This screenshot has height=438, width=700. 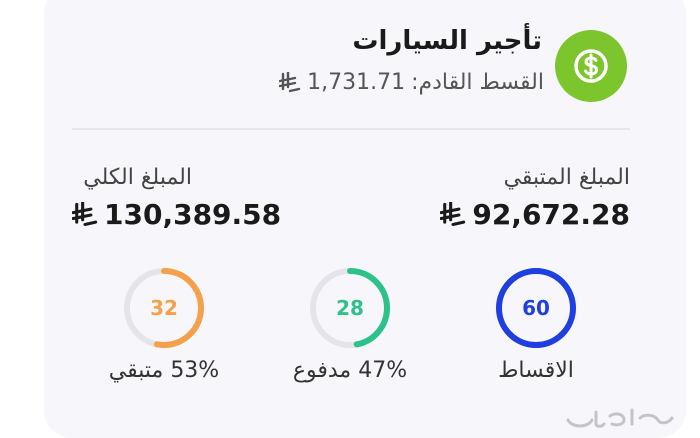 I want to click on remaining-amount-number: 92,672.28, so click(x=551, y=214).